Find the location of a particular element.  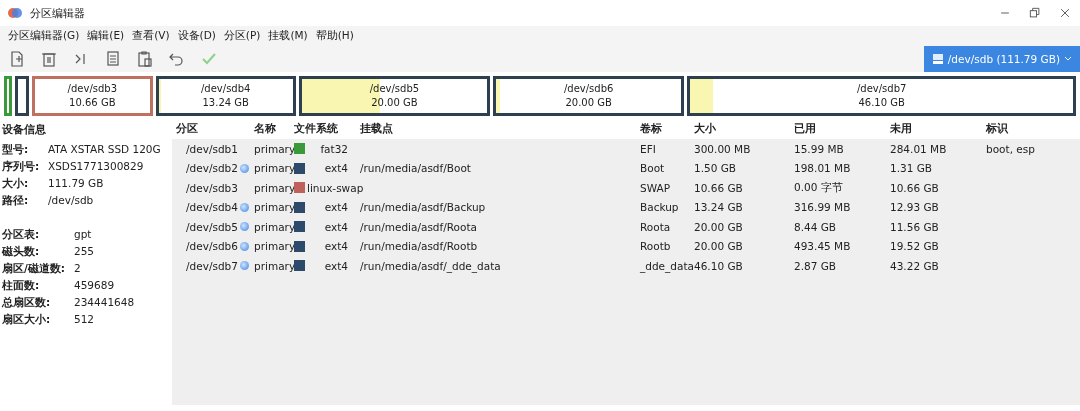

partition-name: /dev/sdb3 is located at coordinates (92, 89).